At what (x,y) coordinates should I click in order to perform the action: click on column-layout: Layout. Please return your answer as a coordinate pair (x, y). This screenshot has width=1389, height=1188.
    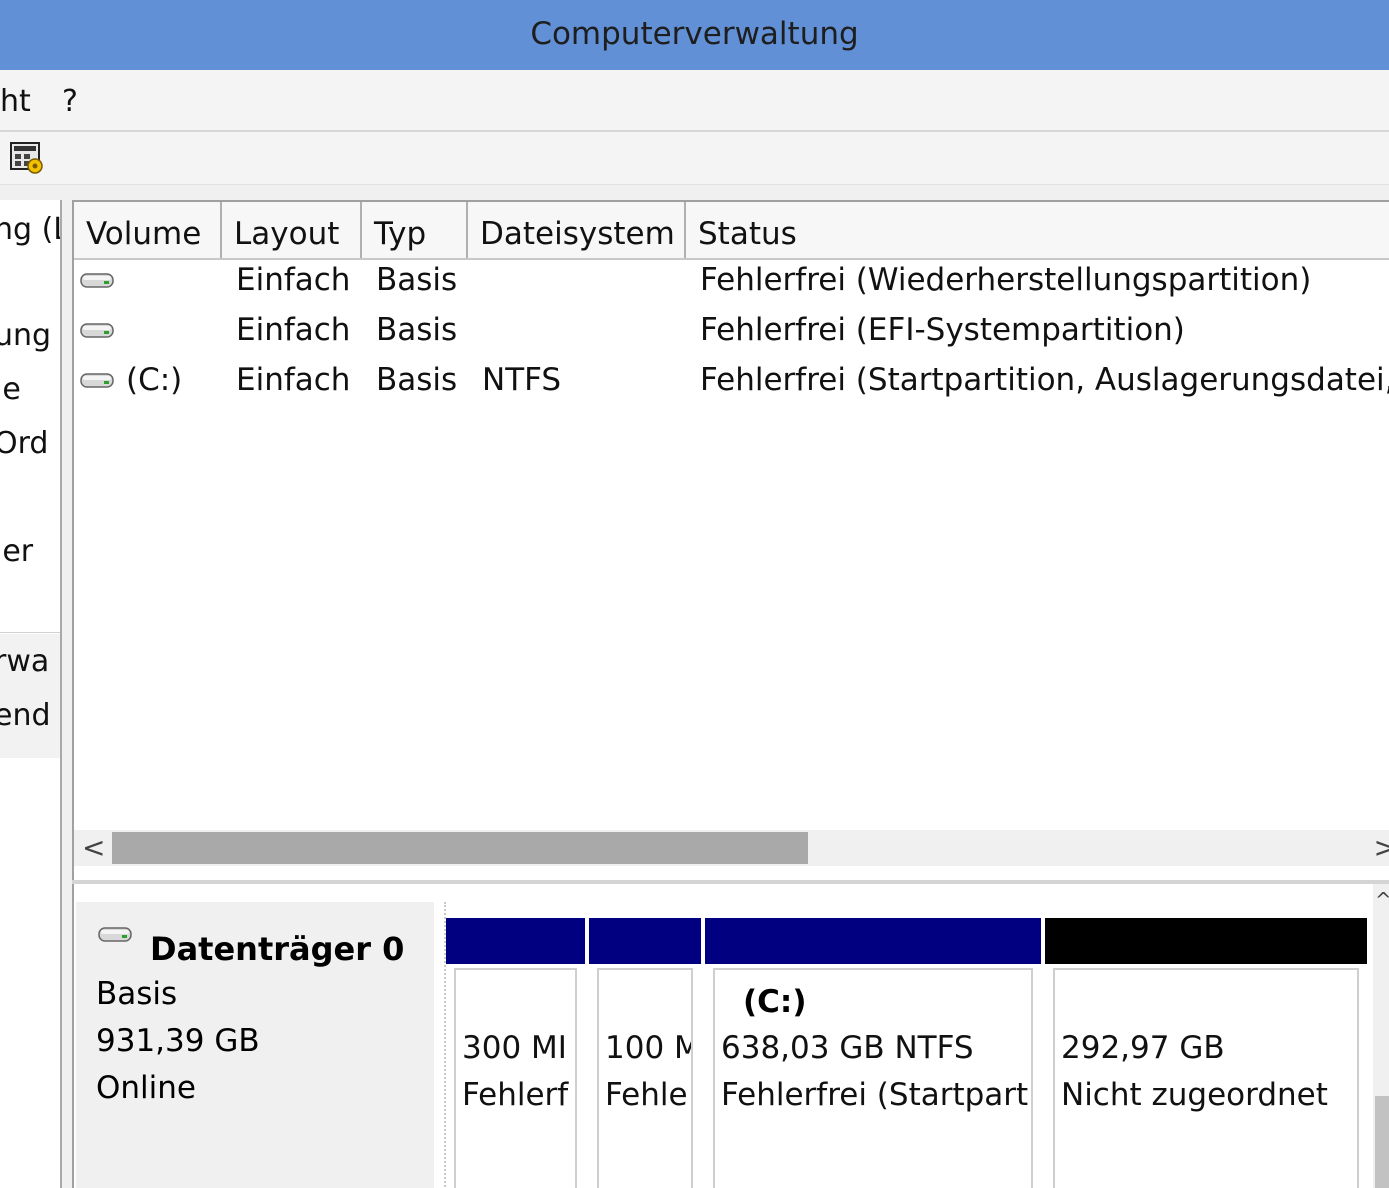
    Looking at the image, I should click on (292, 230).